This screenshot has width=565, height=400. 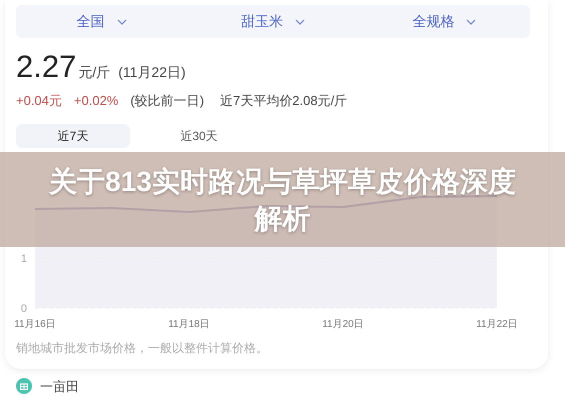 What do you see at coordinates (35, 324) in the screenshot?
I see `x-tick-label: 11月16日` at bounding box center [35, 324].